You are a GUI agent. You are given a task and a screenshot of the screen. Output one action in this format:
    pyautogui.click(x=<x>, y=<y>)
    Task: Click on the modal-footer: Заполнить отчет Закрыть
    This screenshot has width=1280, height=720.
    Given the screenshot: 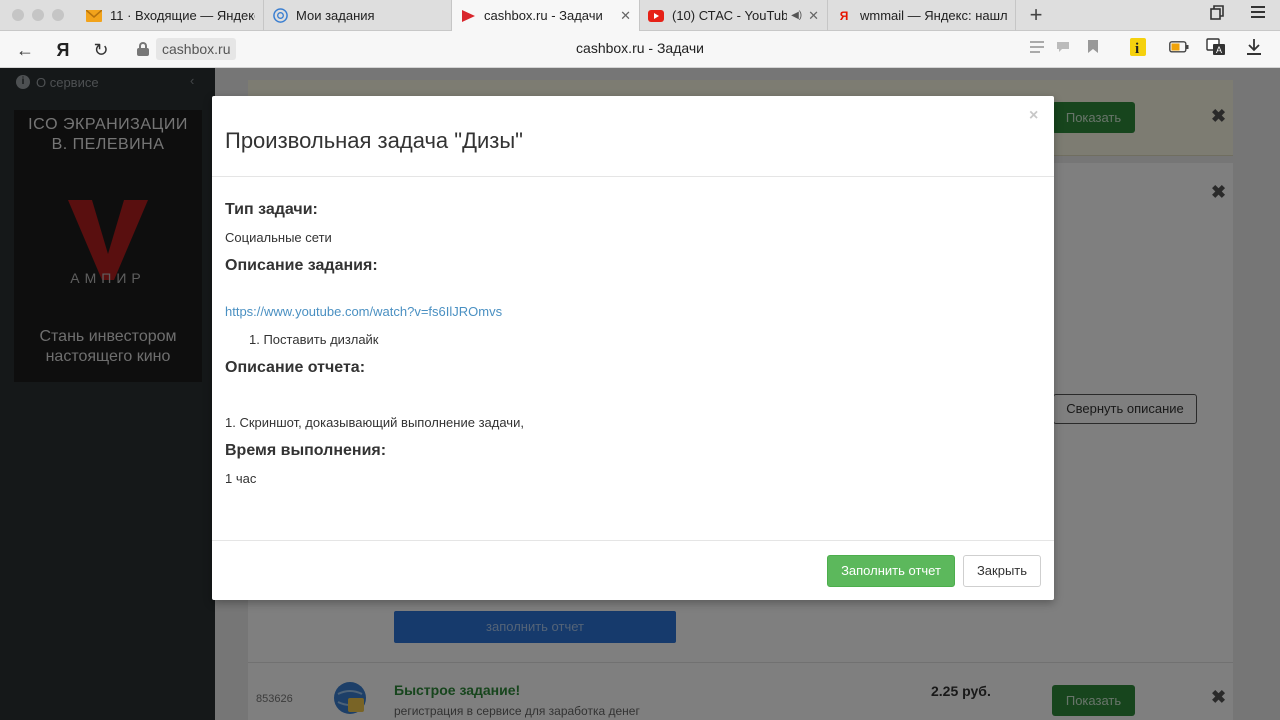 What is the action you would take?
    pyautogui.click(x=633, y=570)
    